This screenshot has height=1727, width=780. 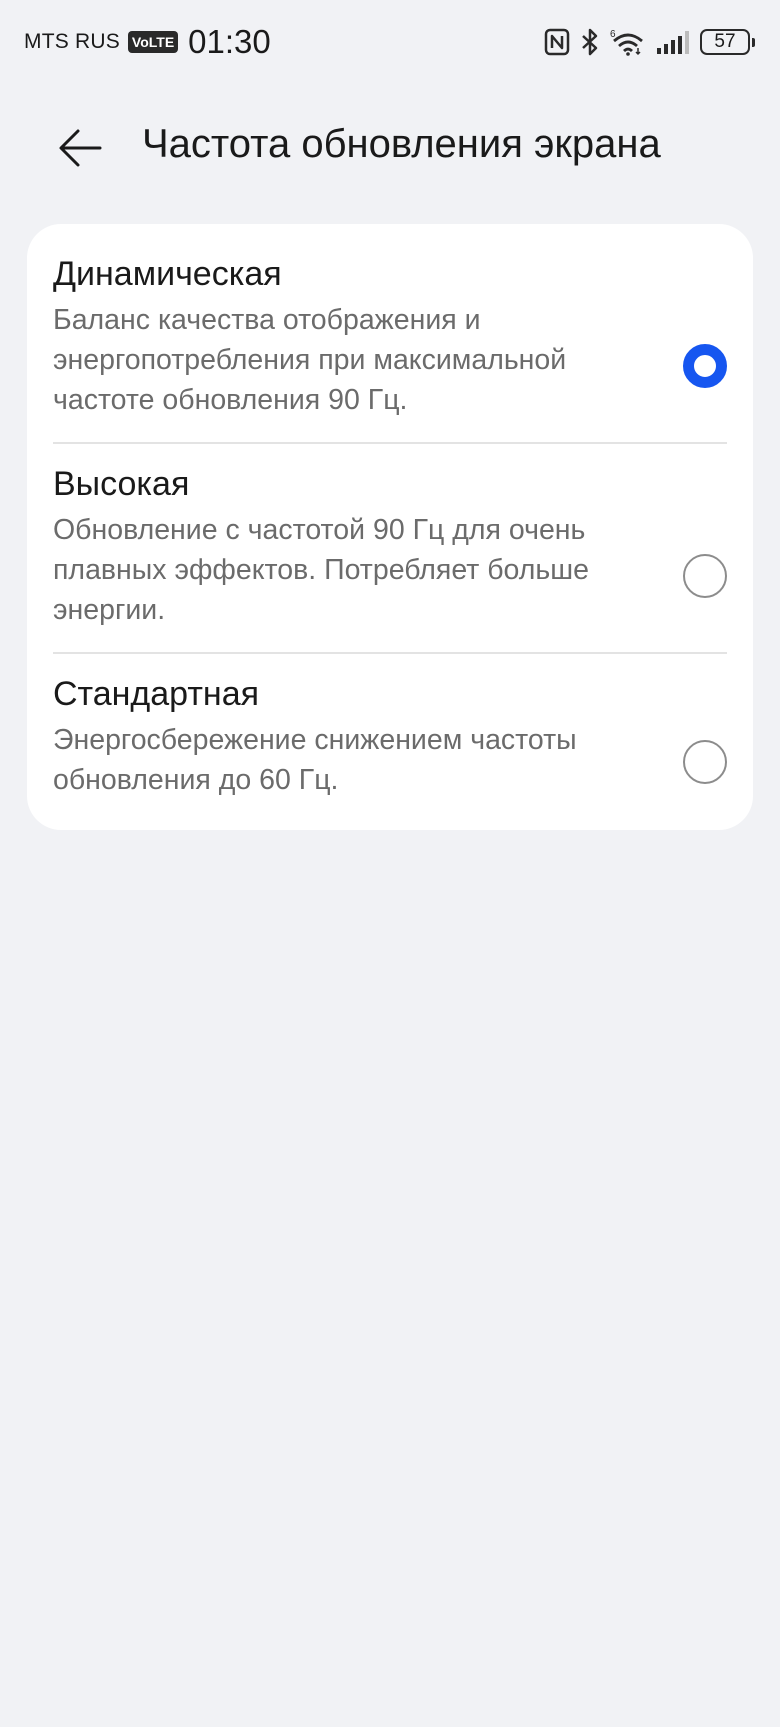 I want to click on volte-badge: VoLTE, so click(x=153, y=42).